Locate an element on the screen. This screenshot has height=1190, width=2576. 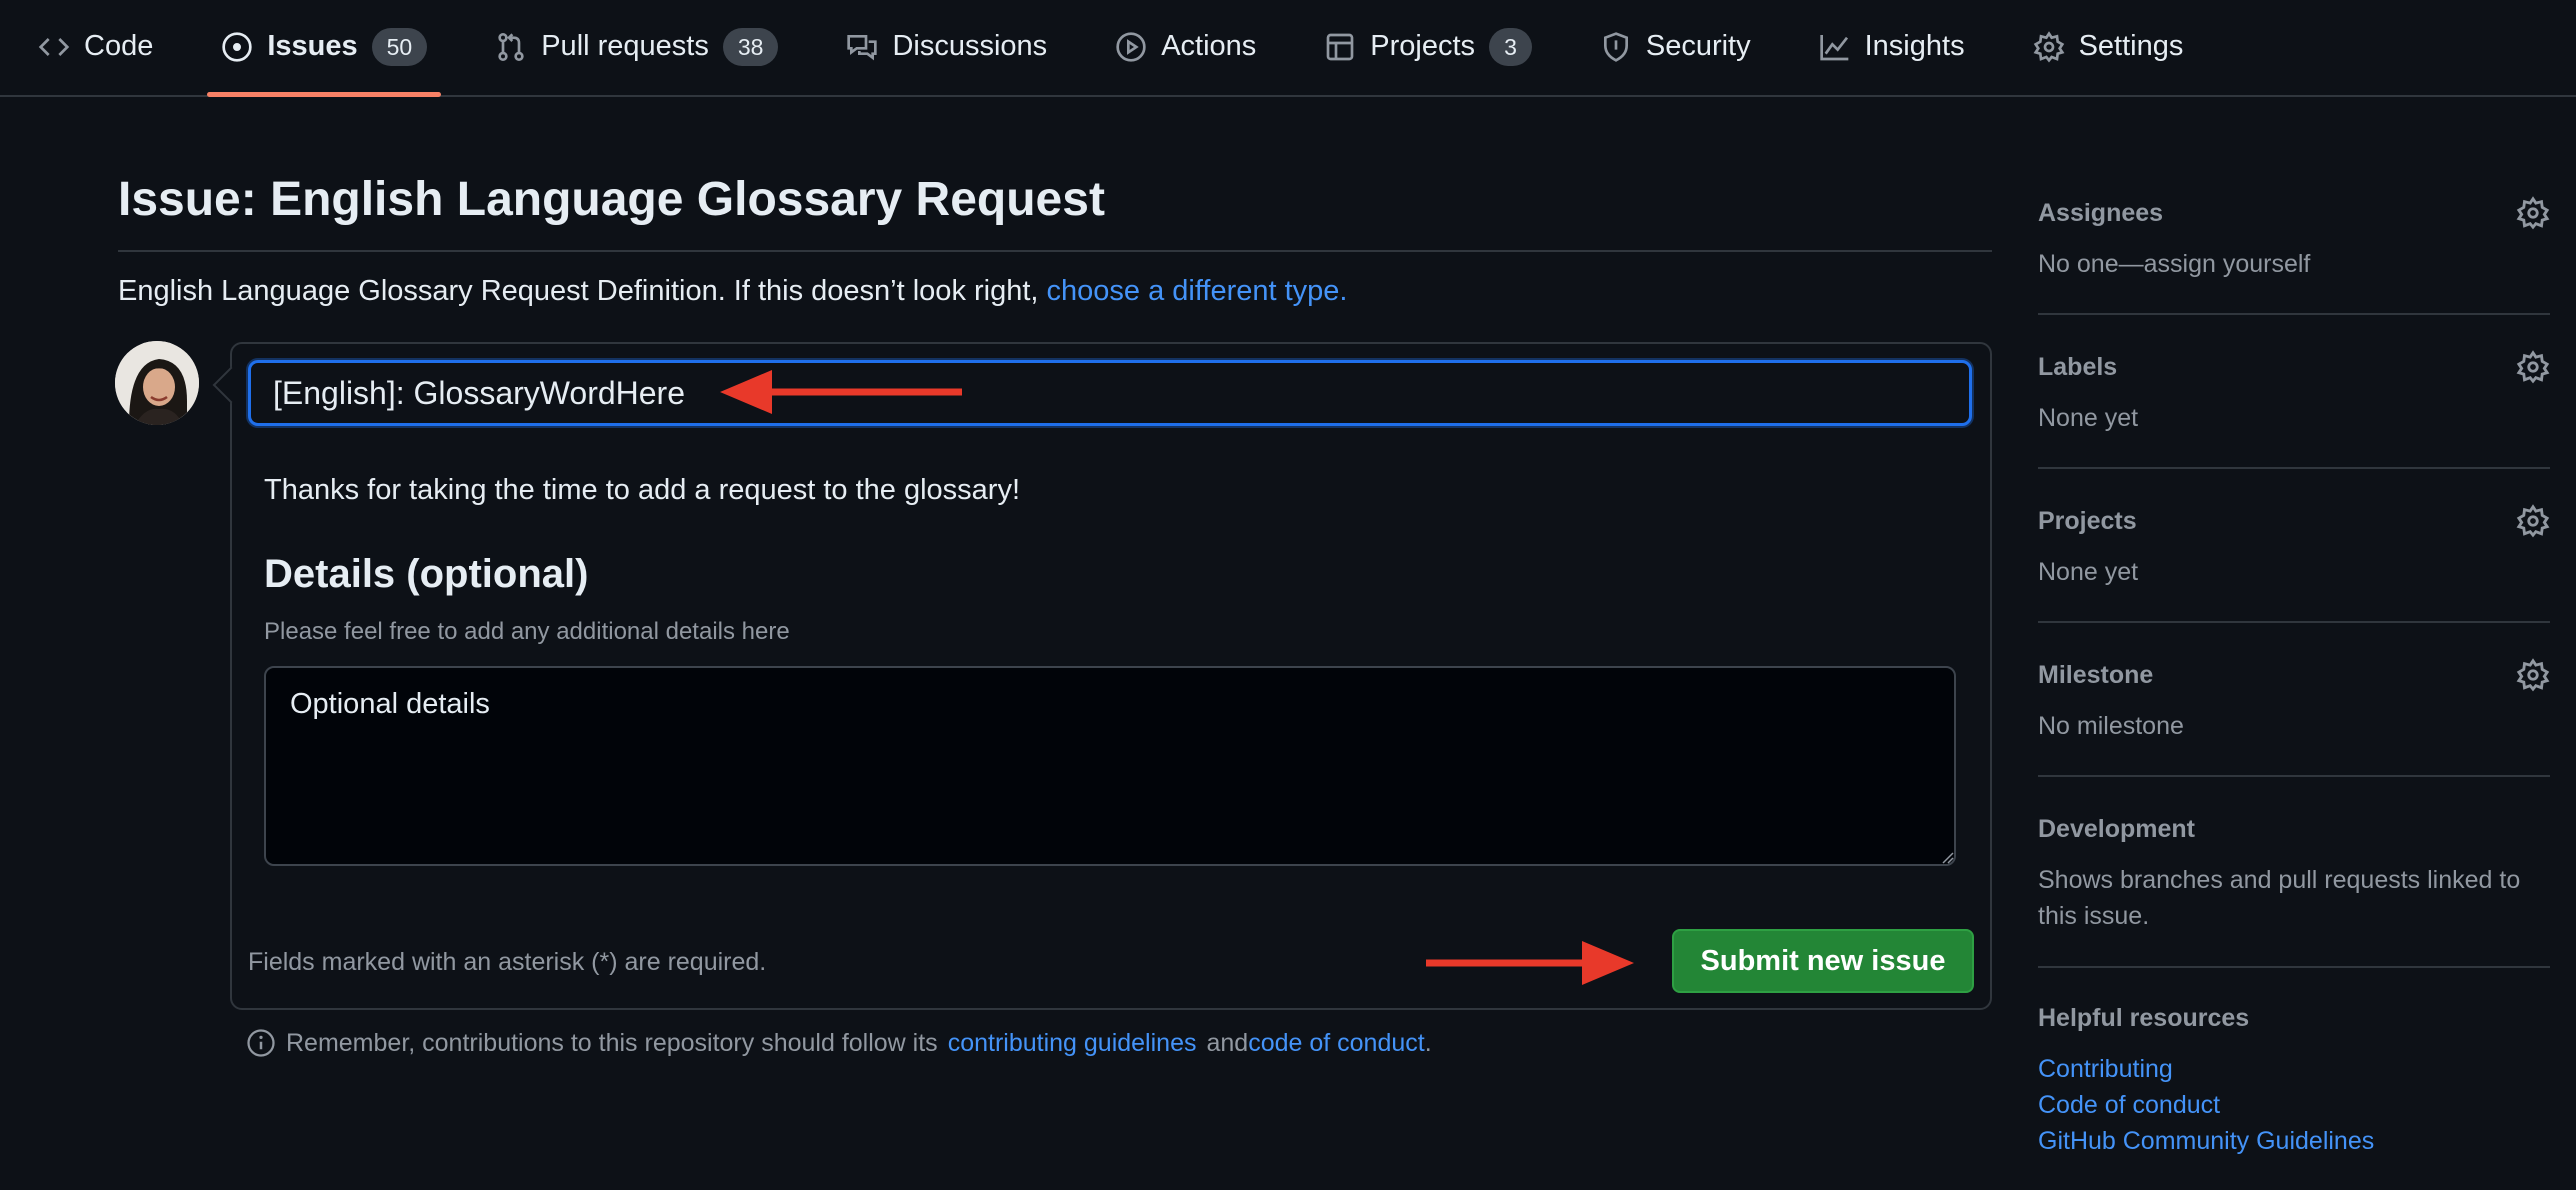
helpful-resource-link: Code of conduct is located at coordinates (2129, 1105).